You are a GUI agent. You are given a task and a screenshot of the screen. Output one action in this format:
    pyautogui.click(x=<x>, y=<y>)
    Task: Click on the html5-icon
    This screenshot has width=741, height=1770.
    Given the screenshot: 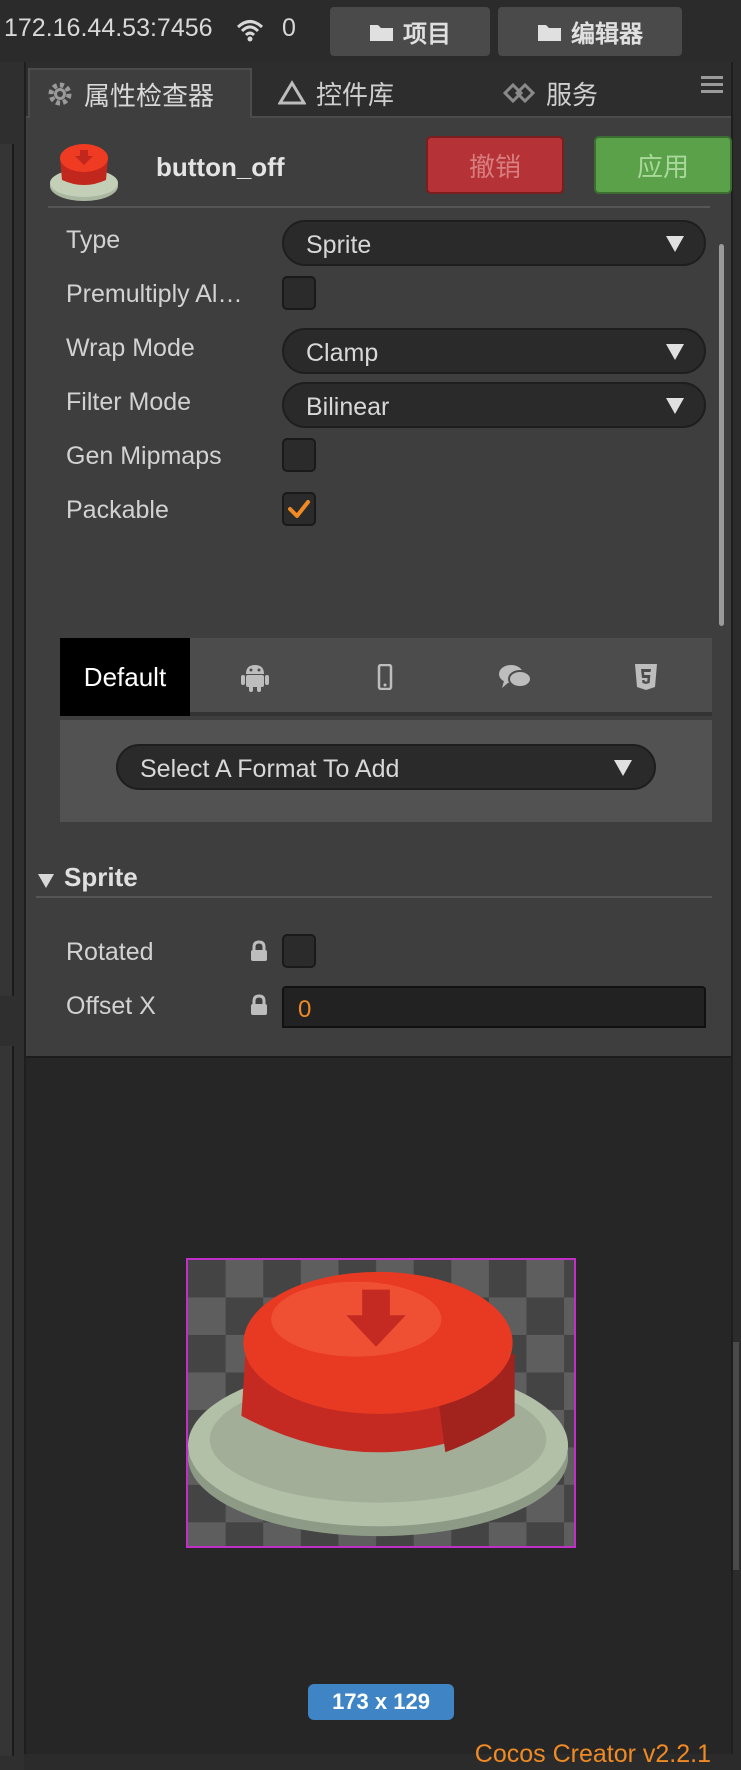 What is the action you would take?
    pyautogui.click(x=646, y=677)
    